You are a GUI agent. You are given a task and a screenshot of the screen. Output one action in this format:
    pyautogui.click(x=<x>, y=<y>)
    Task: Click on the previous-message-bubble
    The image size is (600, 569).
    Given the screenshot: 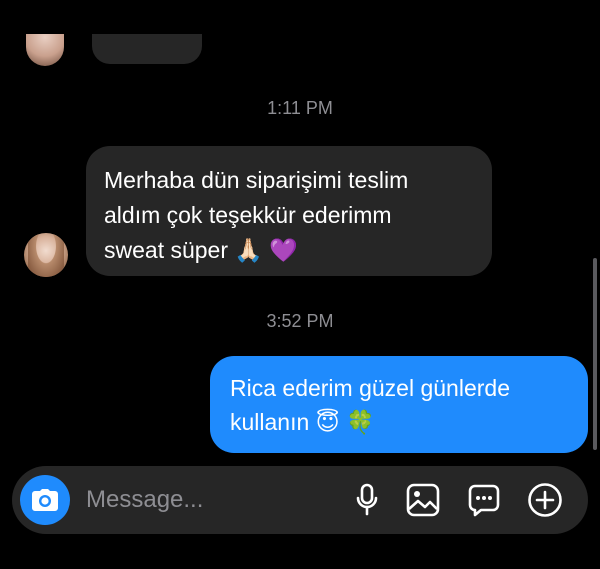 What is the action you would take?
    pyautogui.click(x=147, y=49)
    